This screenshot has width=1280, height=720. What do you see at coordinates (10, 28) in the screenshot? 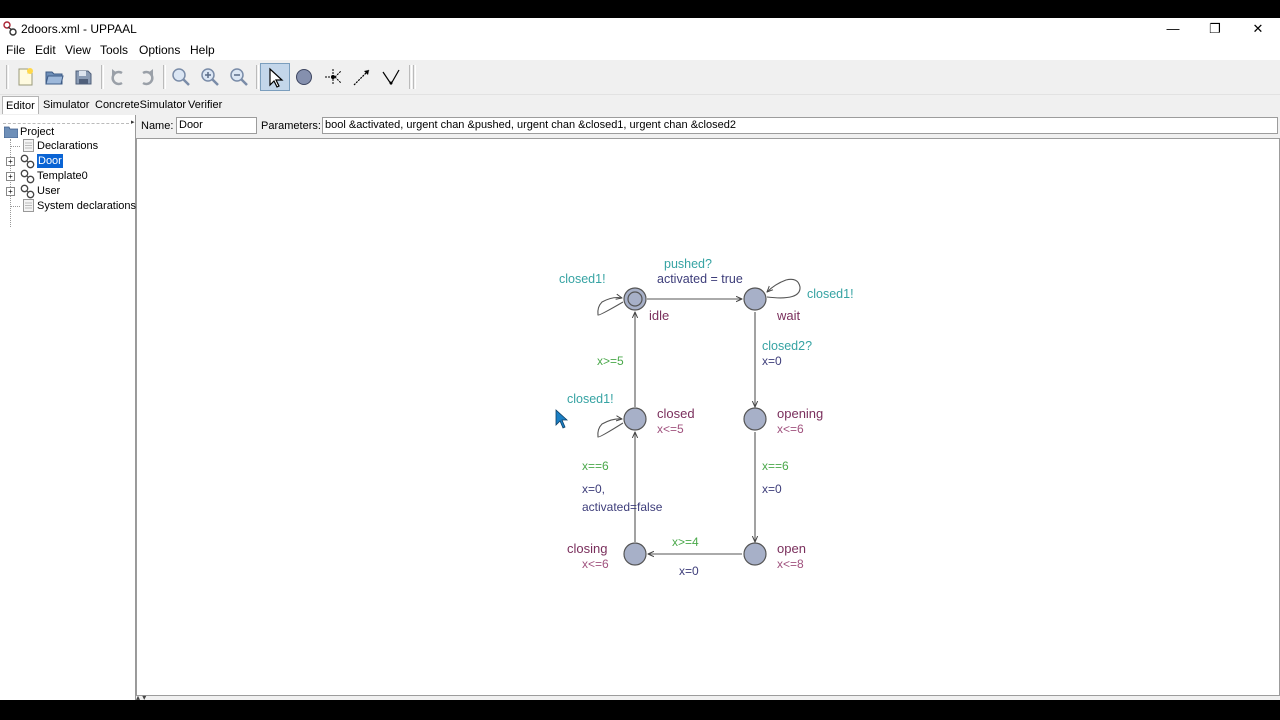
I see `uppaal-logo-icon` at bounding box center [10, 28].